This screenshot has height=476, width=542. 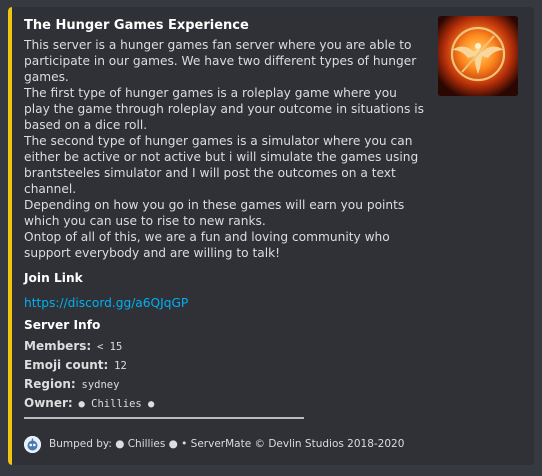 What do you see at coordinates (100, 385) in the screenshot?
I see `region-value: sydney` at bounding box center [100, 385].